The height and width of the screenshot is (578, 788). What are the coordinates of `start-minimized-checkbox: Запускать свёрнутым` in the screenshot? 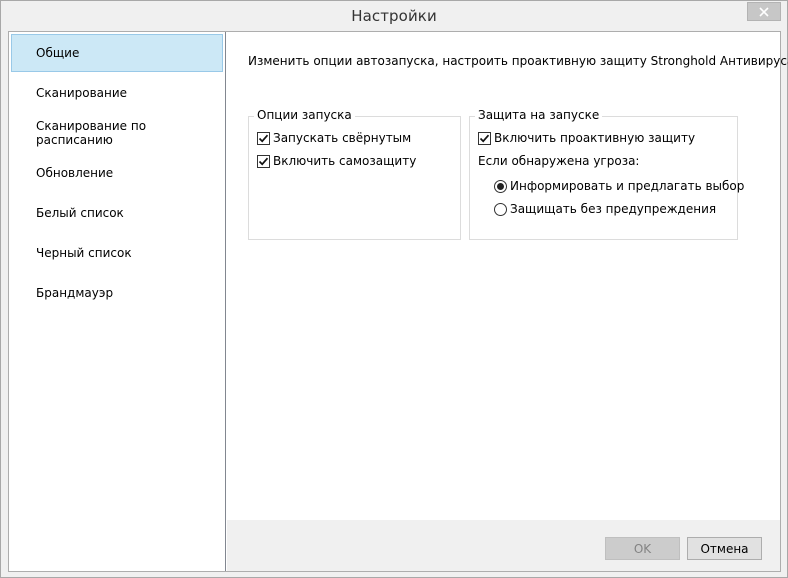 It's located at (334, 138).